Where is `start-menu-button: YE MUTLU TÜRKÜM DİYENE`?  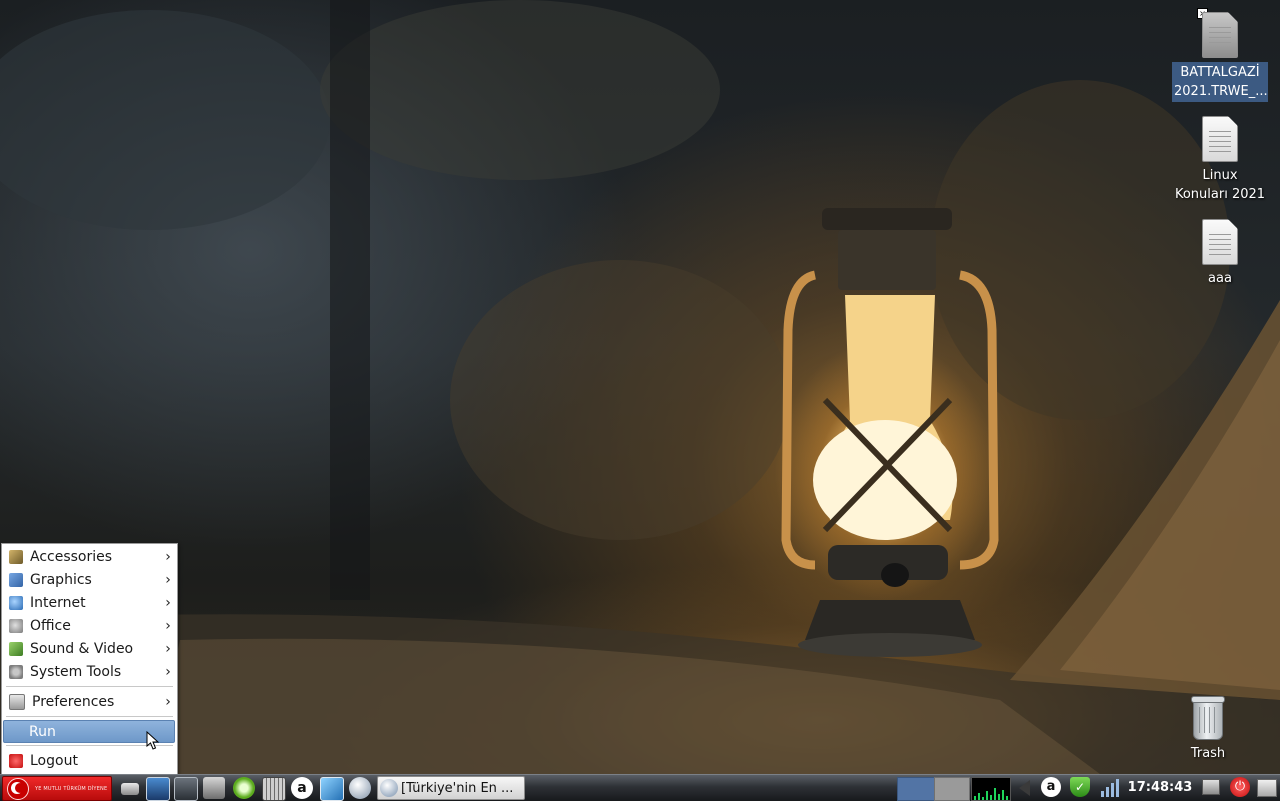
start-menu-button: YE MUTLU TÜRKÜM DİYENE is located at coordinates (57, 788).